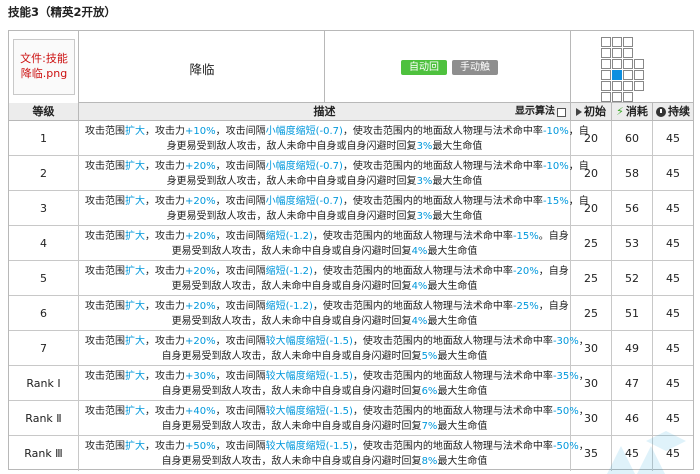  I want to click on highlight-value: (-1.2), so click(299, 271).